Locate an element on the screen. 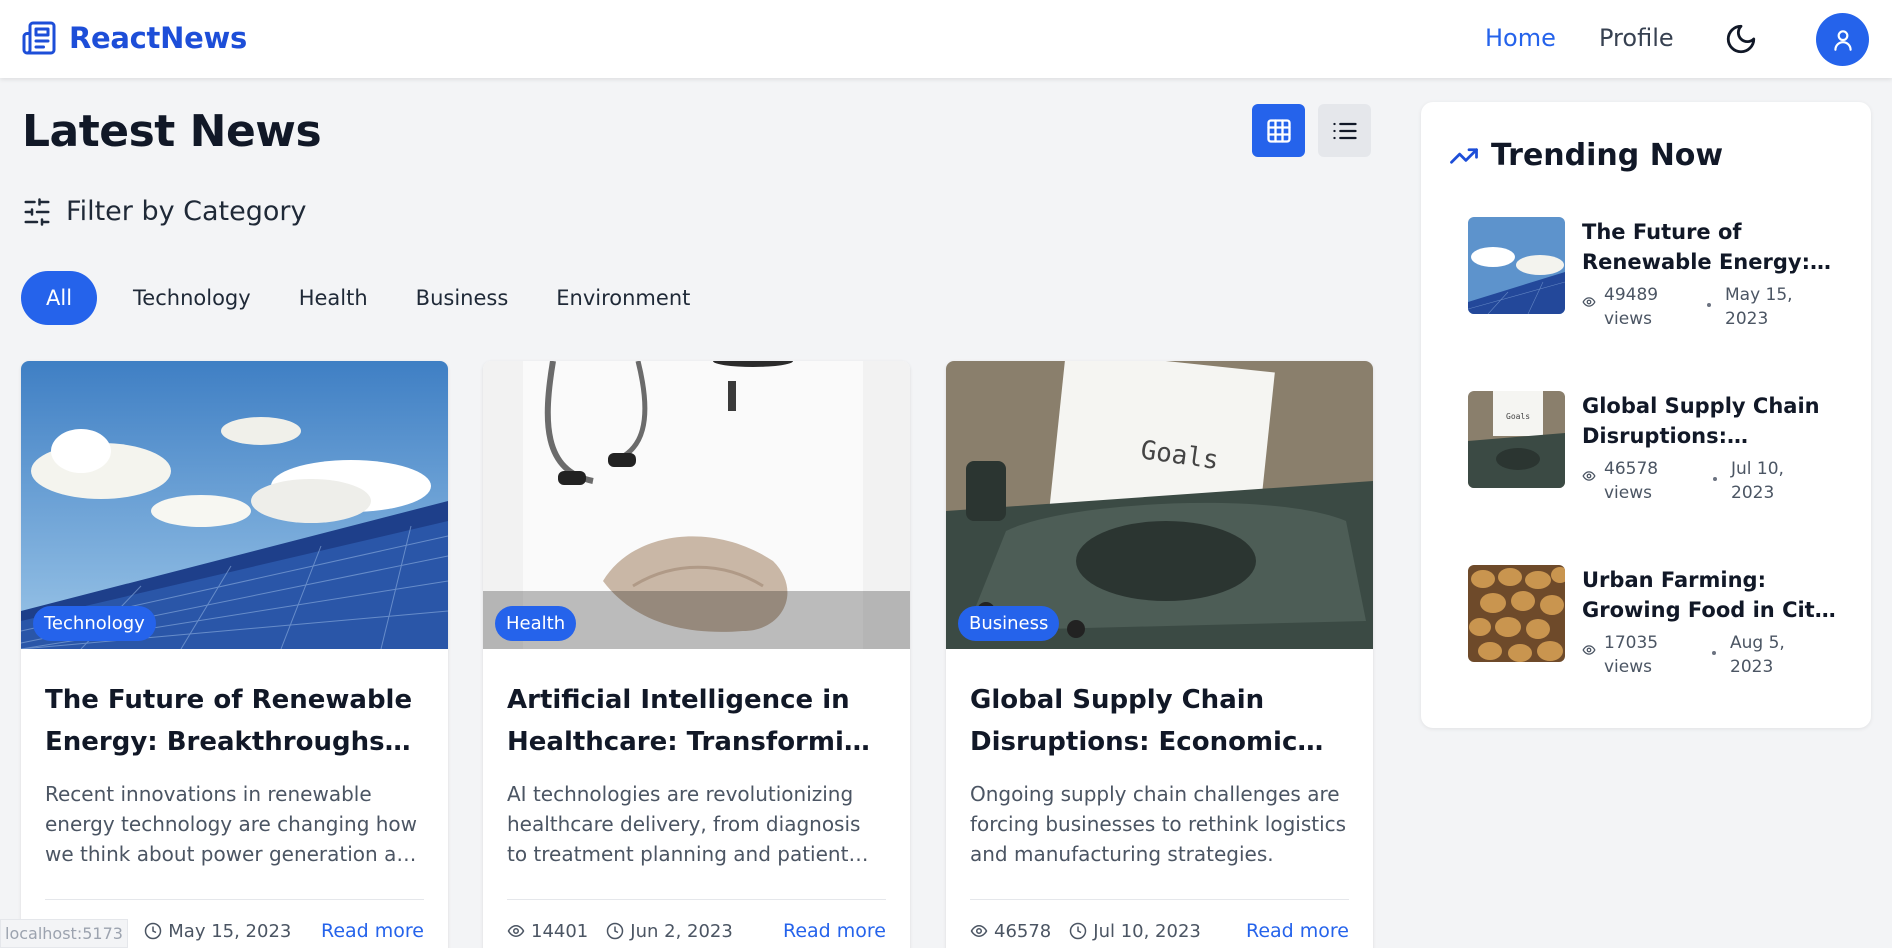 The width and height of the screenshot is (1892, 948). category-health: Health is located at coordinates (333, 298).